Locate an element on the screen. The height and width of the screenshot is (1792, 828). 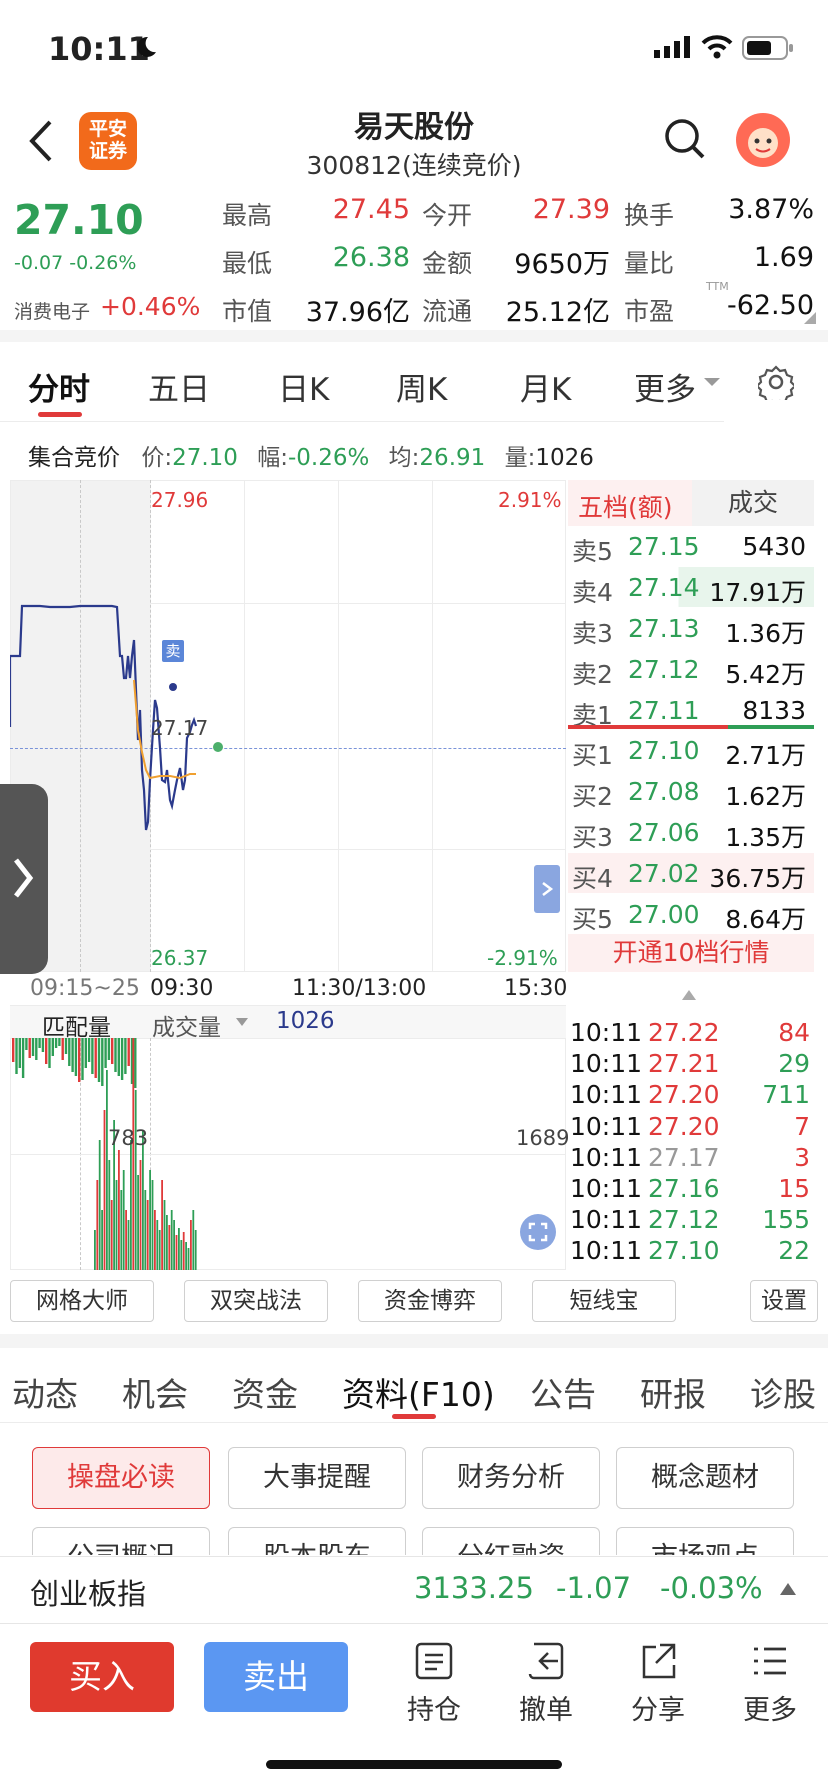
level-volume: 1.62万 is located at coordinates (765, 796).